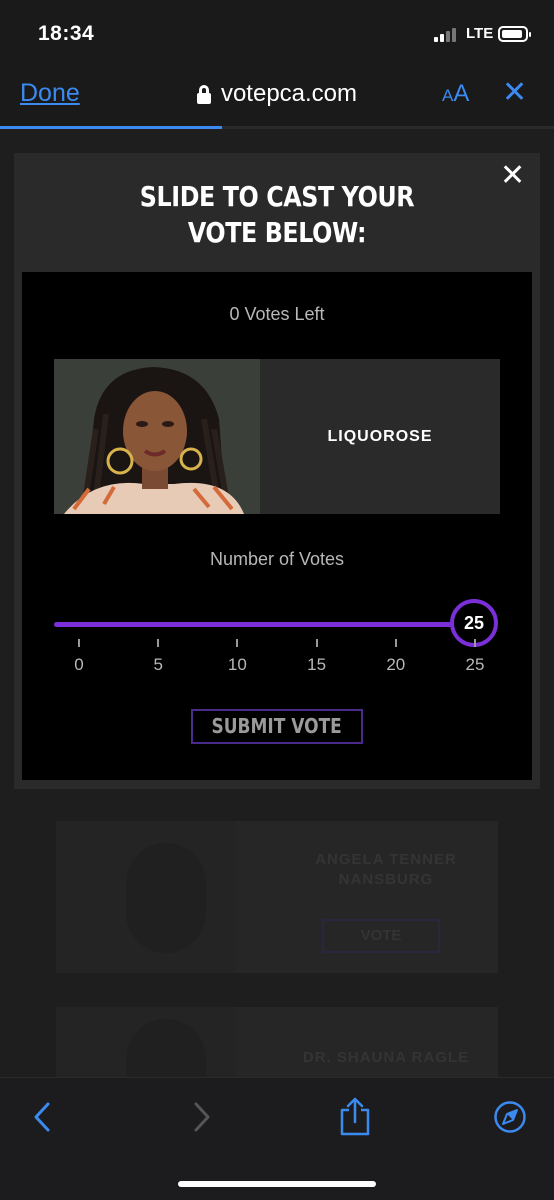 The image size is (554, 1200). I want to click on modal-title-line2: VOTE BELOW:, so click(277, 232).